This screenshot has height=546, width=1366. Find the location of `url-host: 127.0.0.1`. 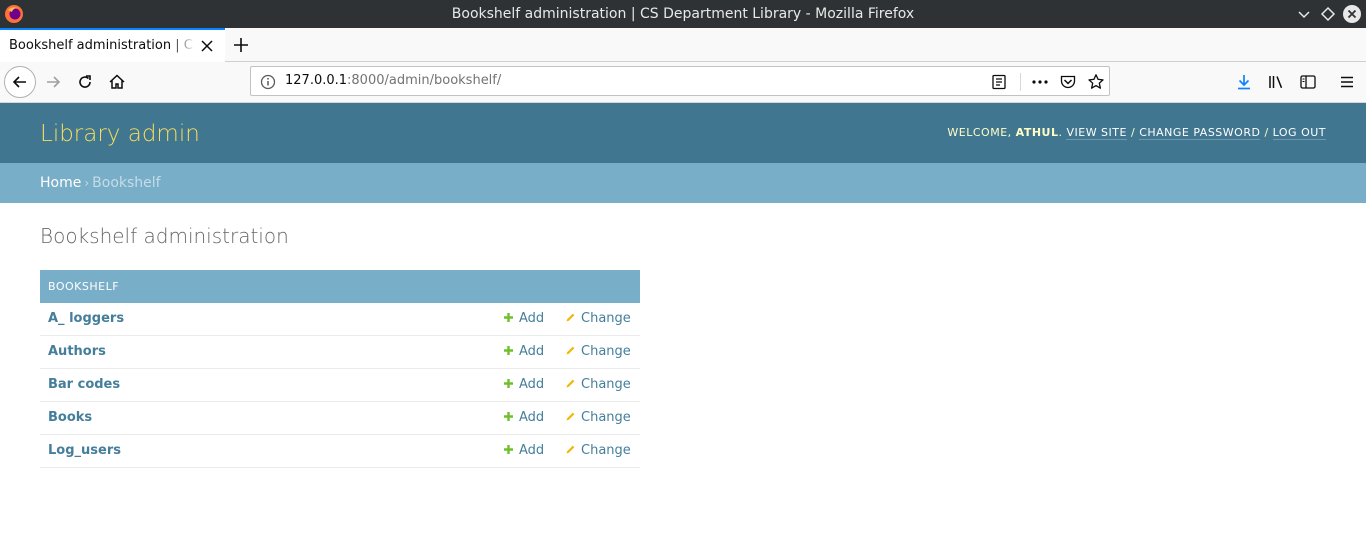

url-host: 127.0.0.1 is located at coordinates (316, 80).